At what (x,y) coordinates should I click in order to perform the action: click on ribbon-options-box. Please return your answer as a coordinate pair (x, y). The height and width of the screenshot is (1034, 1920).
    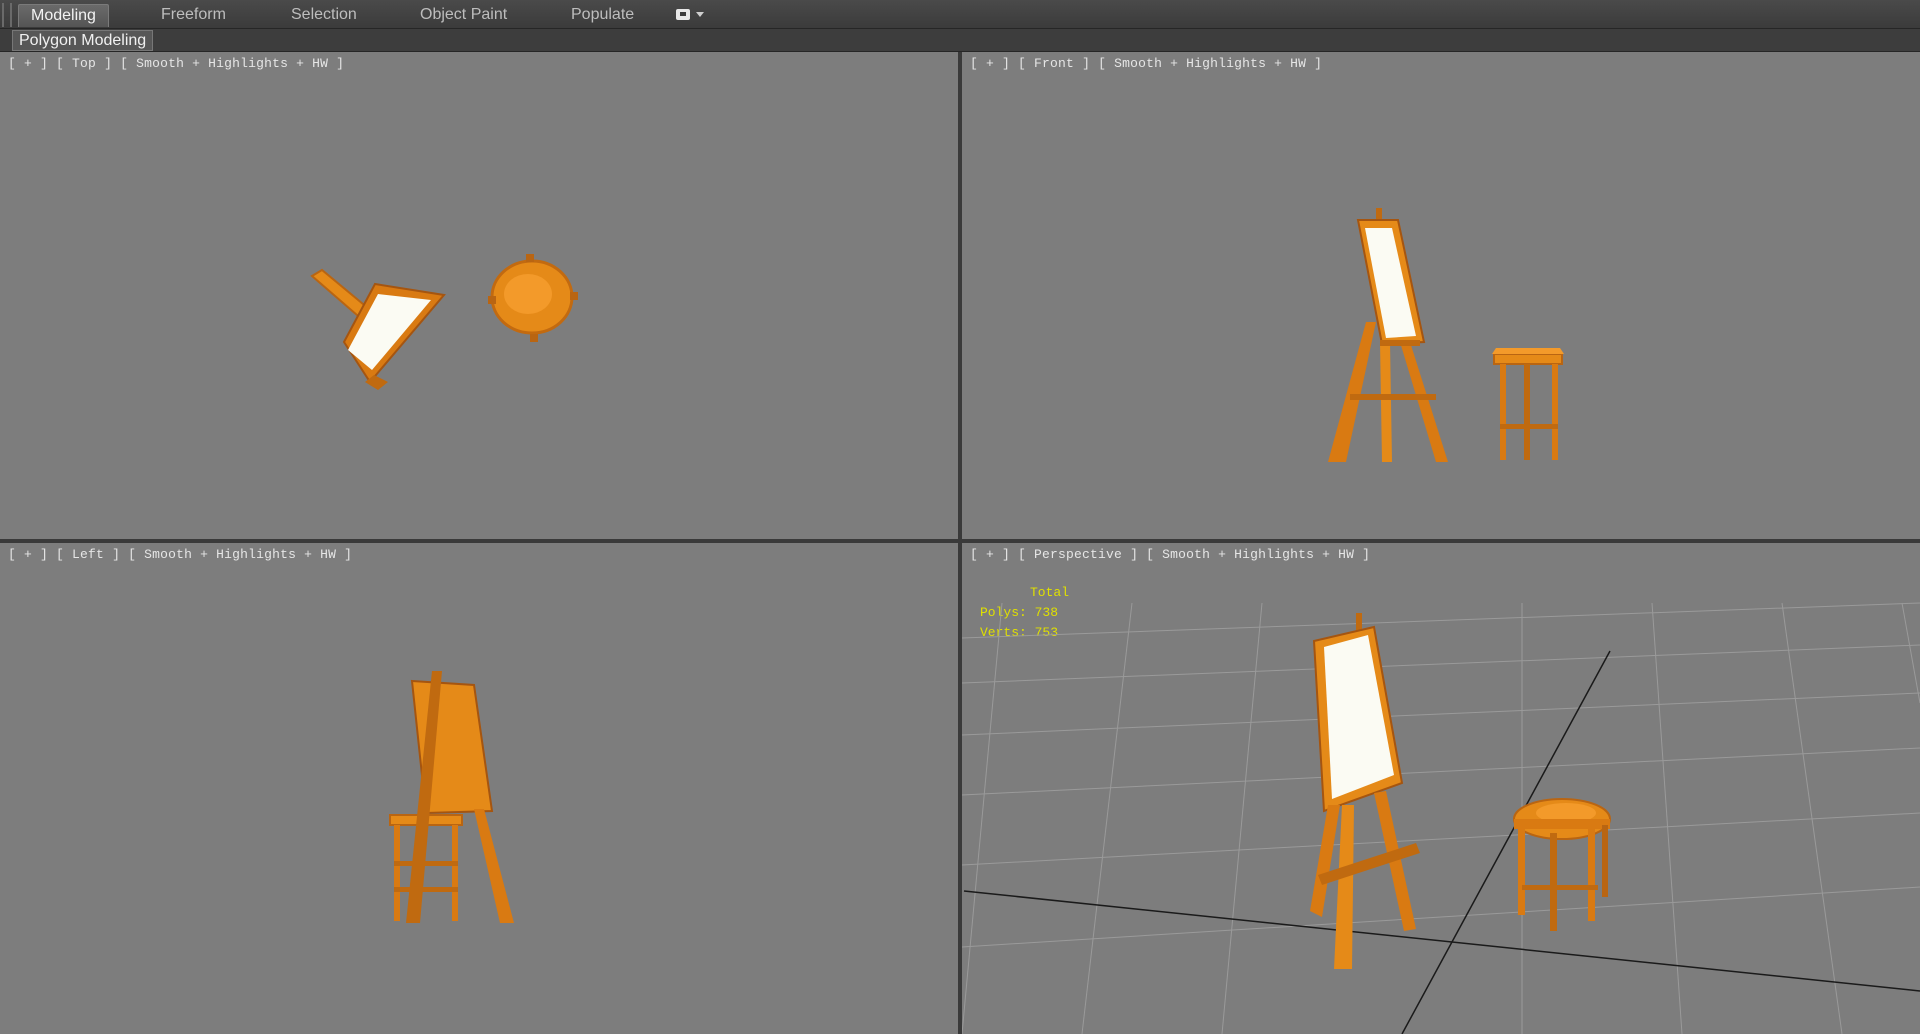
    Looking at the image, I should click on (683, 14).